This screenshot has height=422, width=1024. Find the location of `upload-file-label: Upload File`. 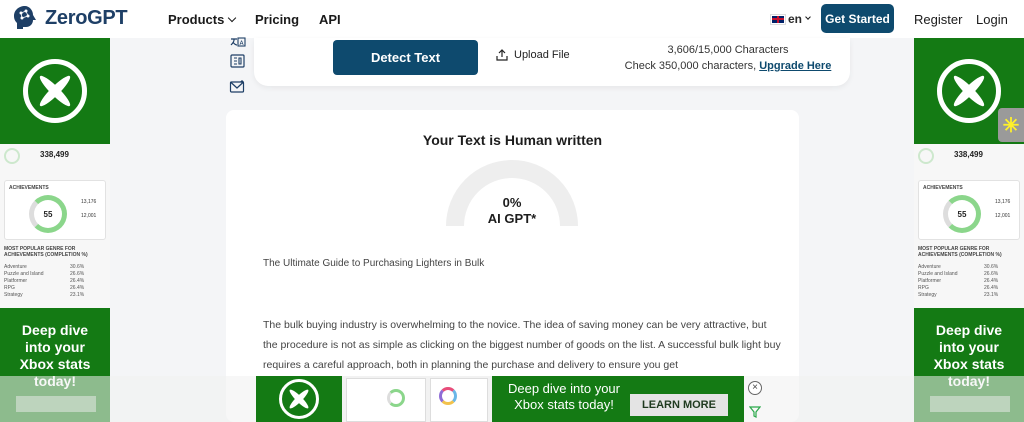

upload-file-label: Upload File is located at coordinates (542, 55).